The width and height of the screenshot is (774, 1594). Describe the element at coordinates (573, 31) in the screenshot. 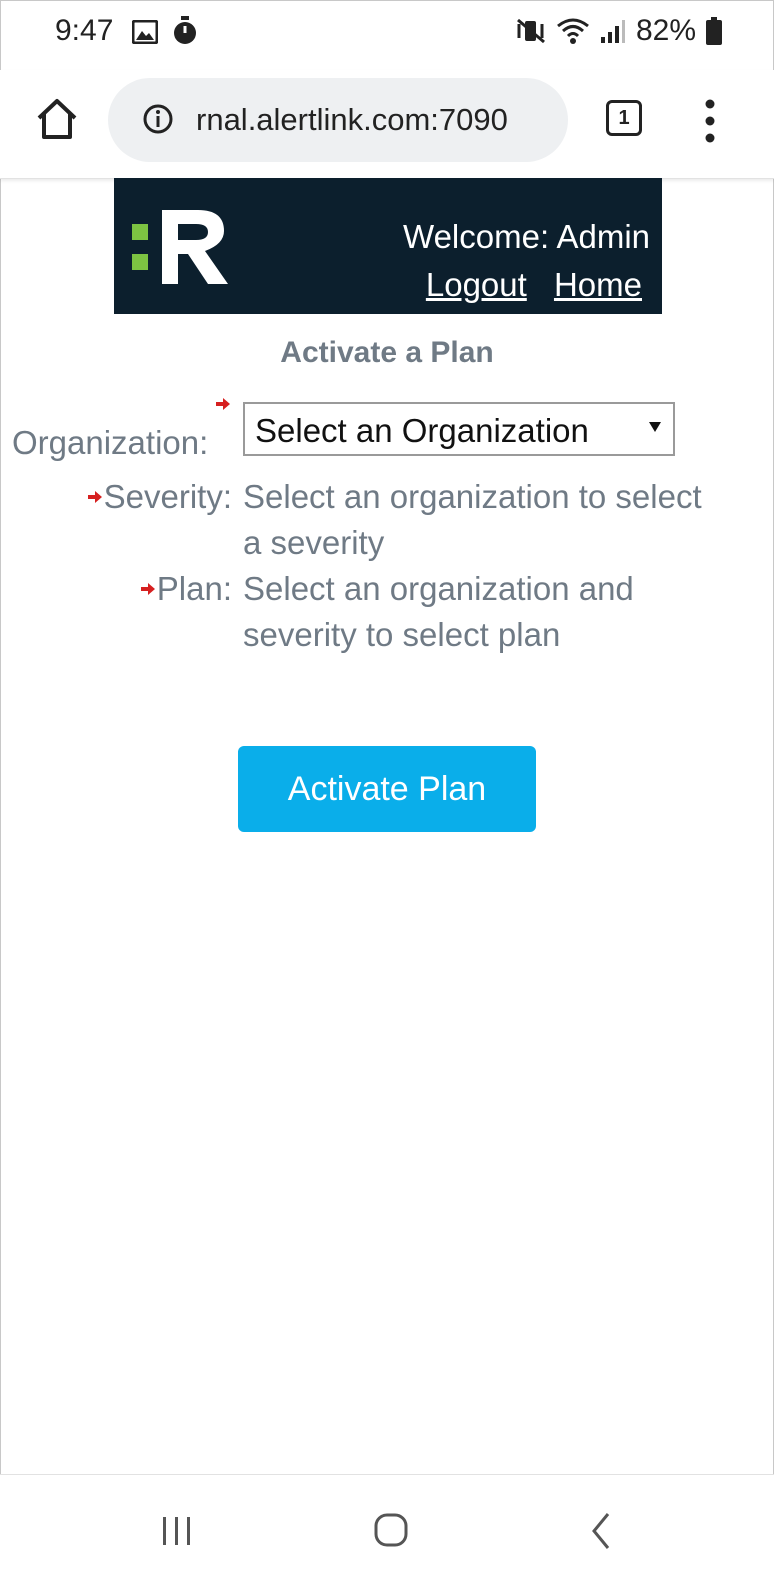

I see `wifi-icon` at that location.